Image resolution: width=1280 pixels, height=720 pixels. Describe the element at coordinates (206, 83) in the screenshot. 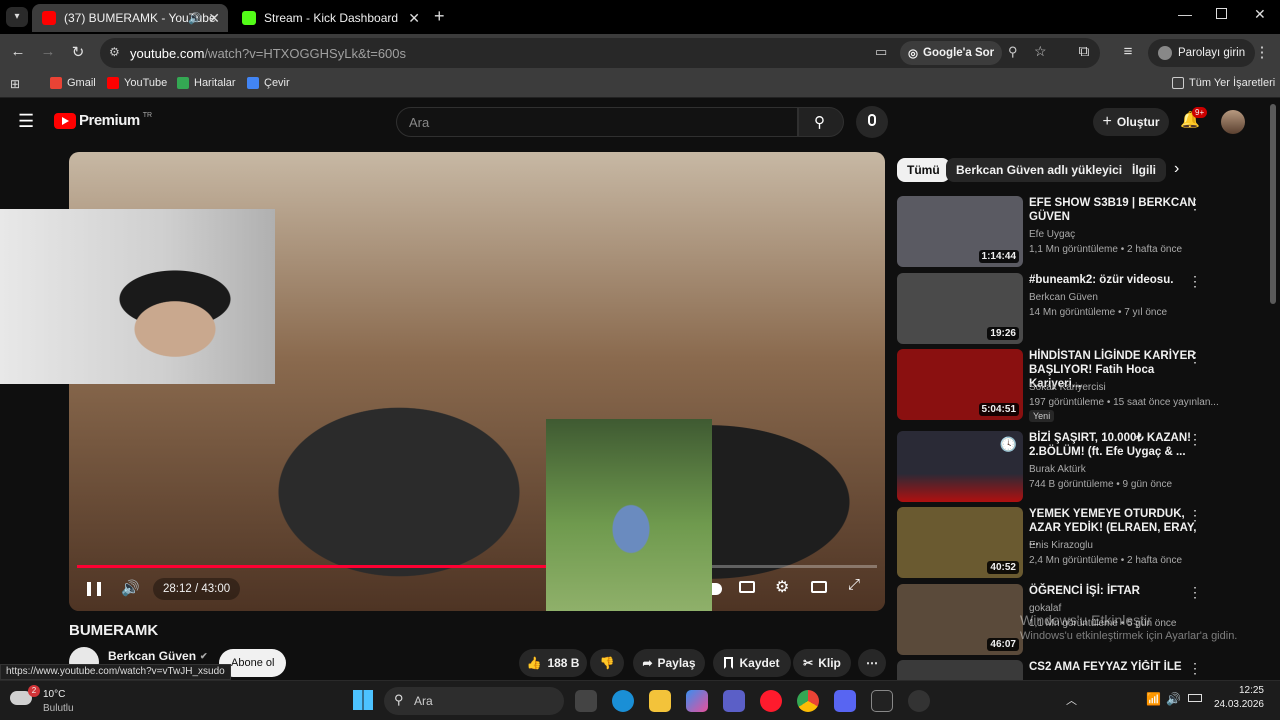

I see `bookmark-maps: Haritalar` at that location.